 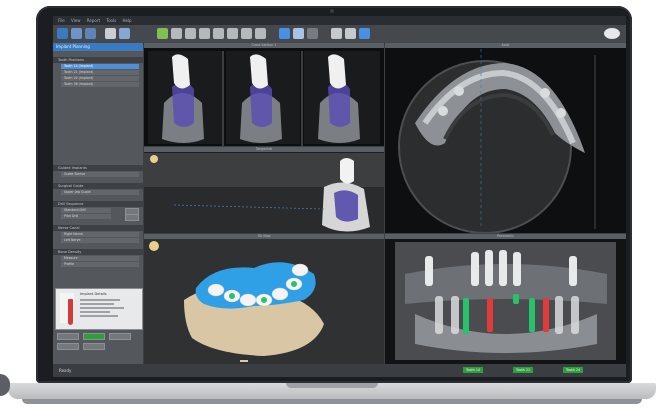 I want to click on menu-item-view: View, so click(x=76, y=20).